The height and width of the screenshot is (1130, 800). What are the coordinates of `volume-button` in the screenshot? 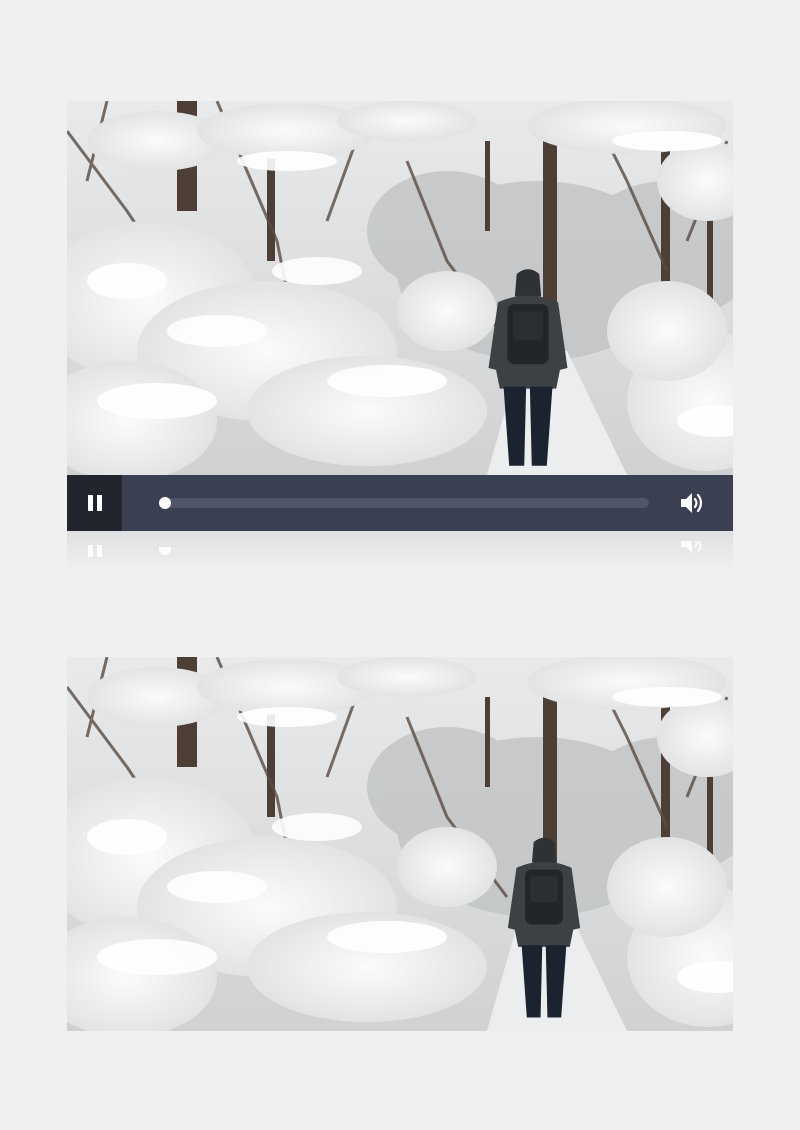 It's located at (693, 503).